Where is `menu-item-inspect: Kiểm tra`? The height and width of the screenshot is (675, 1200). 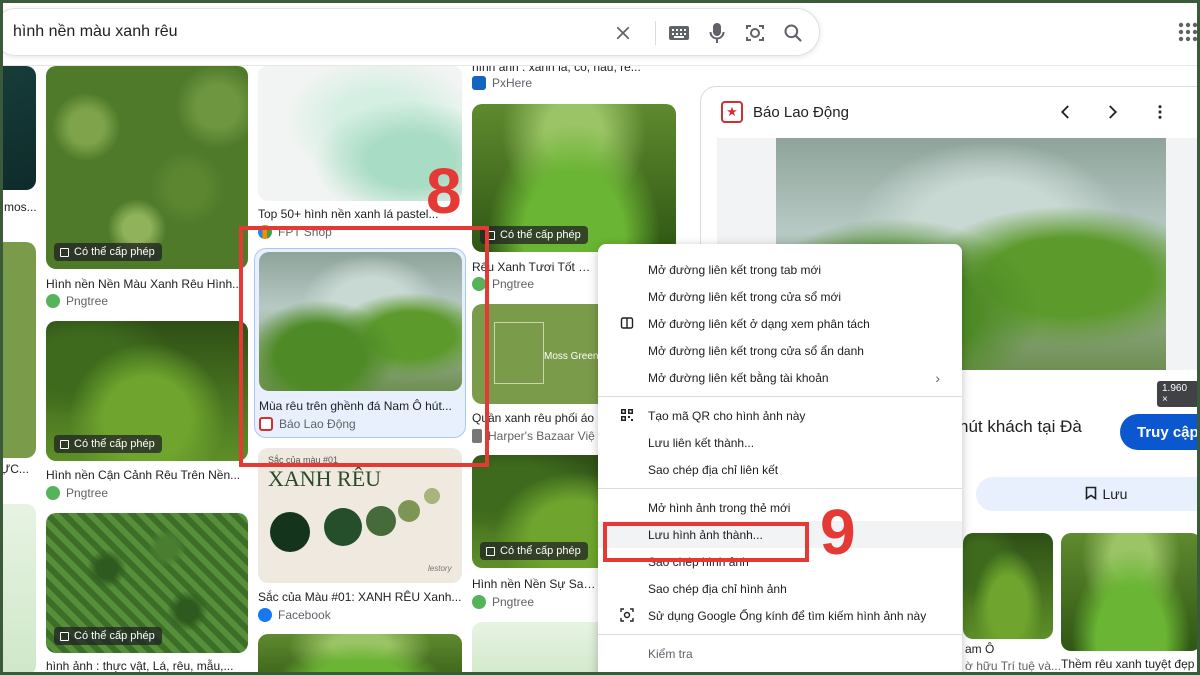
menu-item-inspect: Kiểm tra is located at coordinates (780, 653).